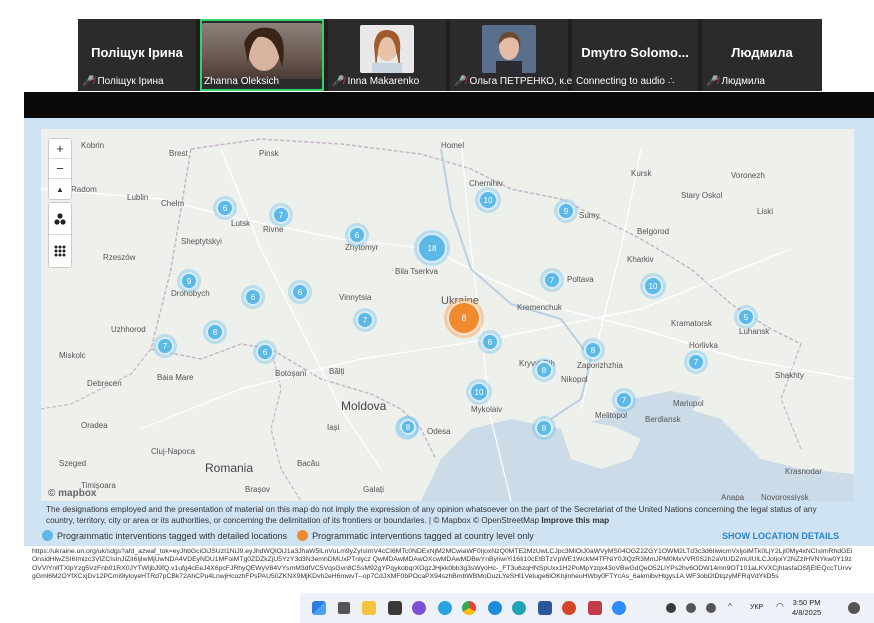  What do you see at coordinates (663, 419) in the screenshot?
I see `place-label: Berdiansk` at bounding box center [663, 419].